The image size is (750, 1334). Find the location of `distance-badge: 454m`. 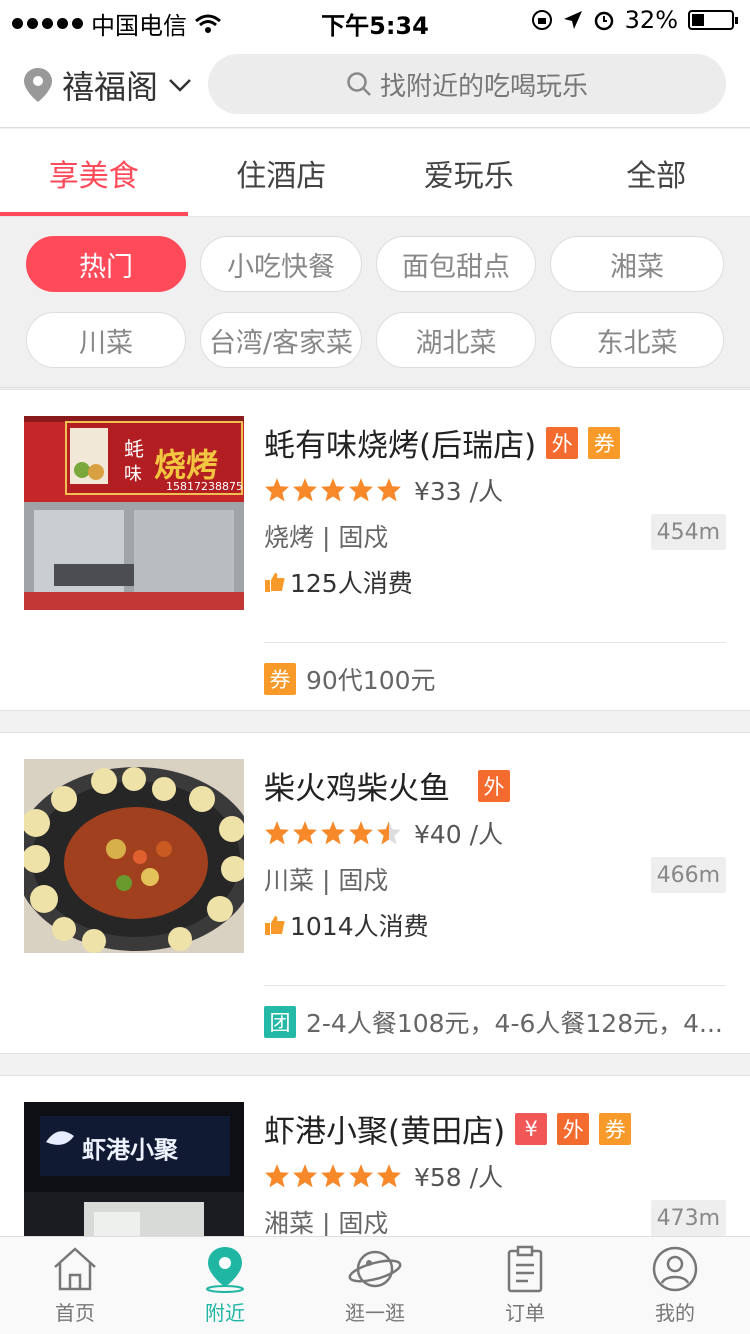

distance-badge: 454m is located at coordinates (688, 532).